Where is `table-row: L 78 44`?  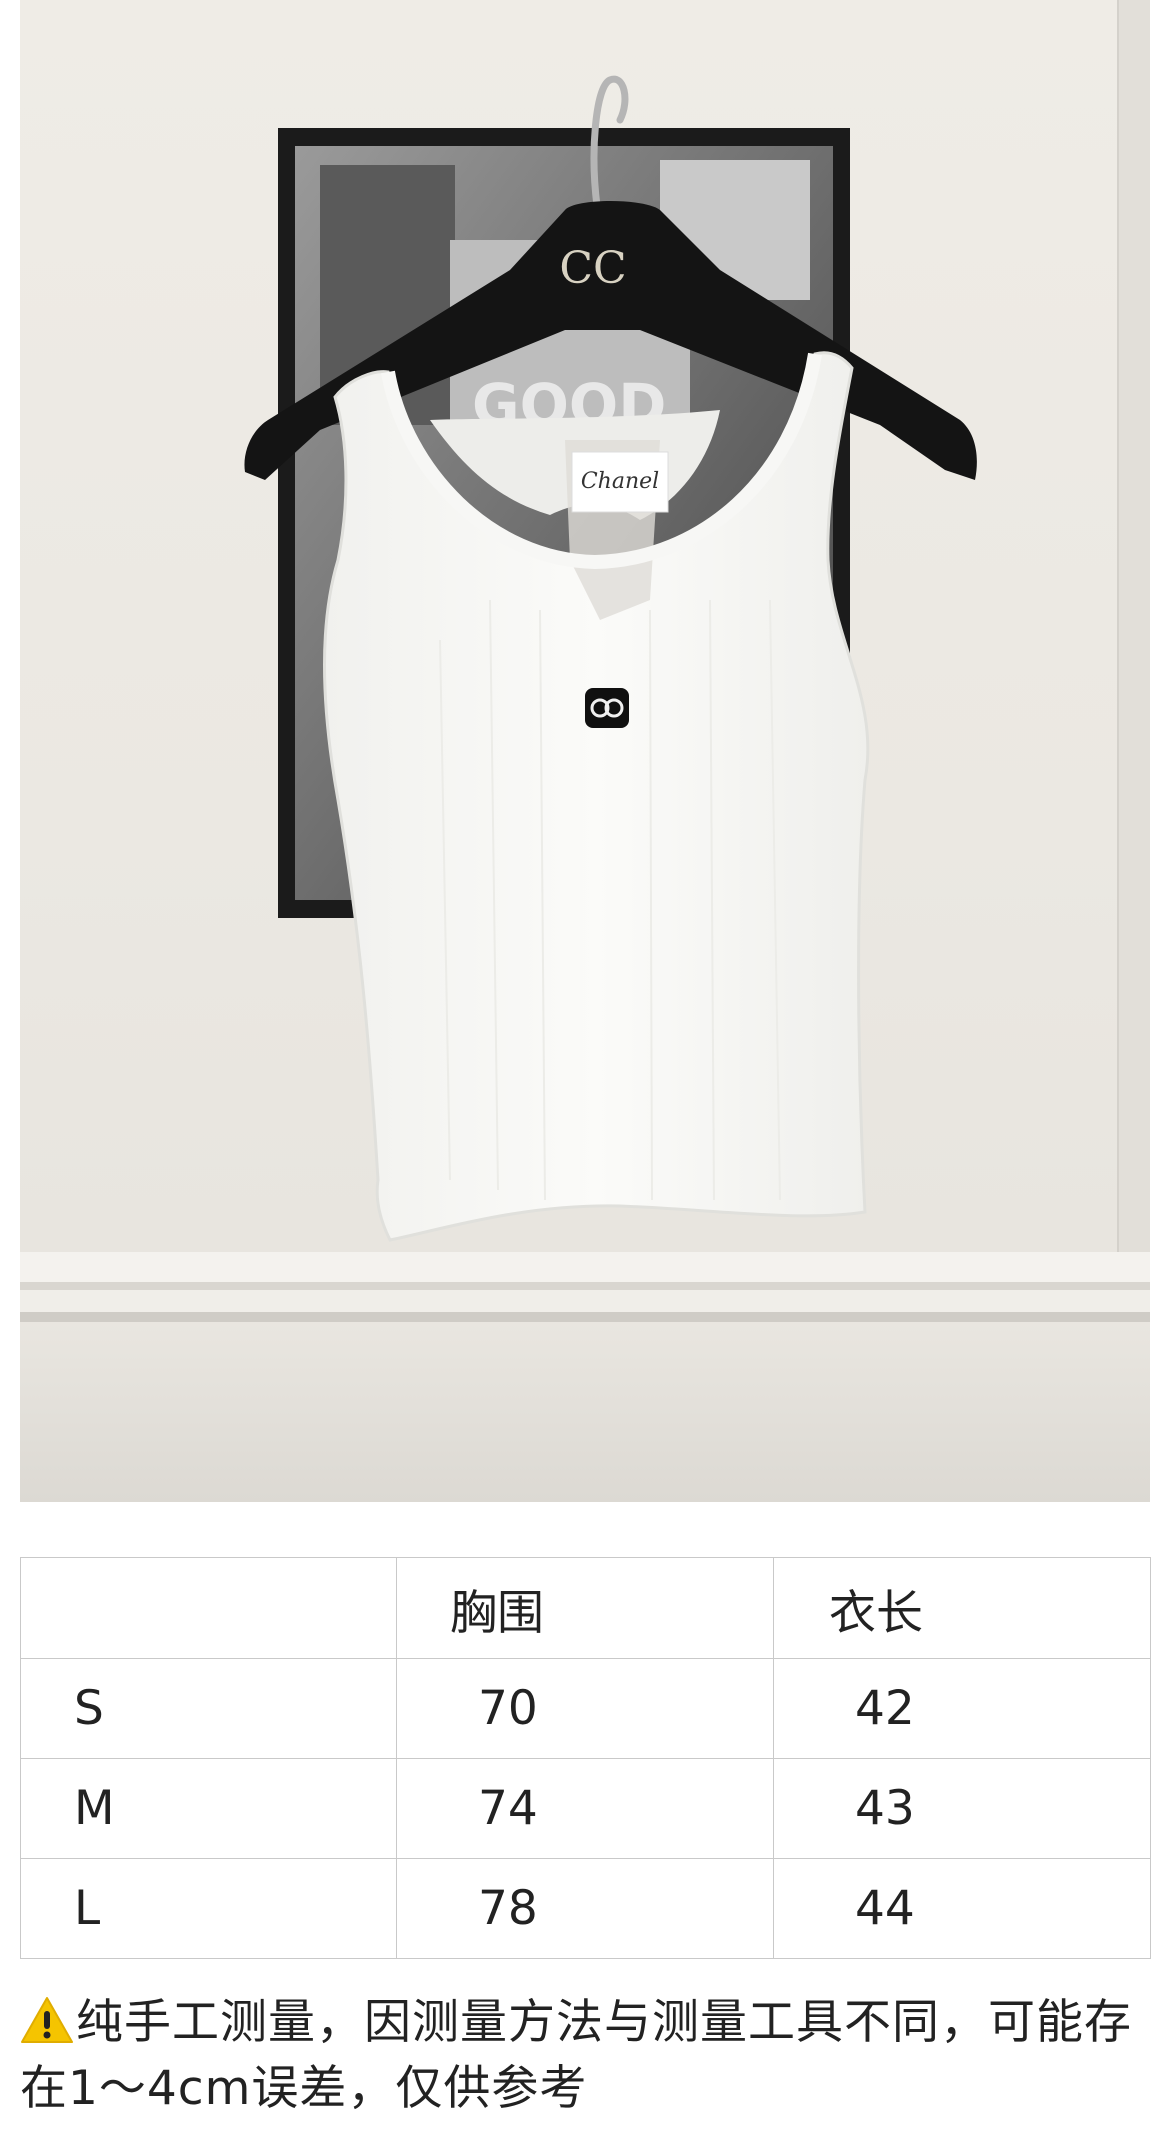
table-row: L 78 44 is located at coordinates (585, 1908).